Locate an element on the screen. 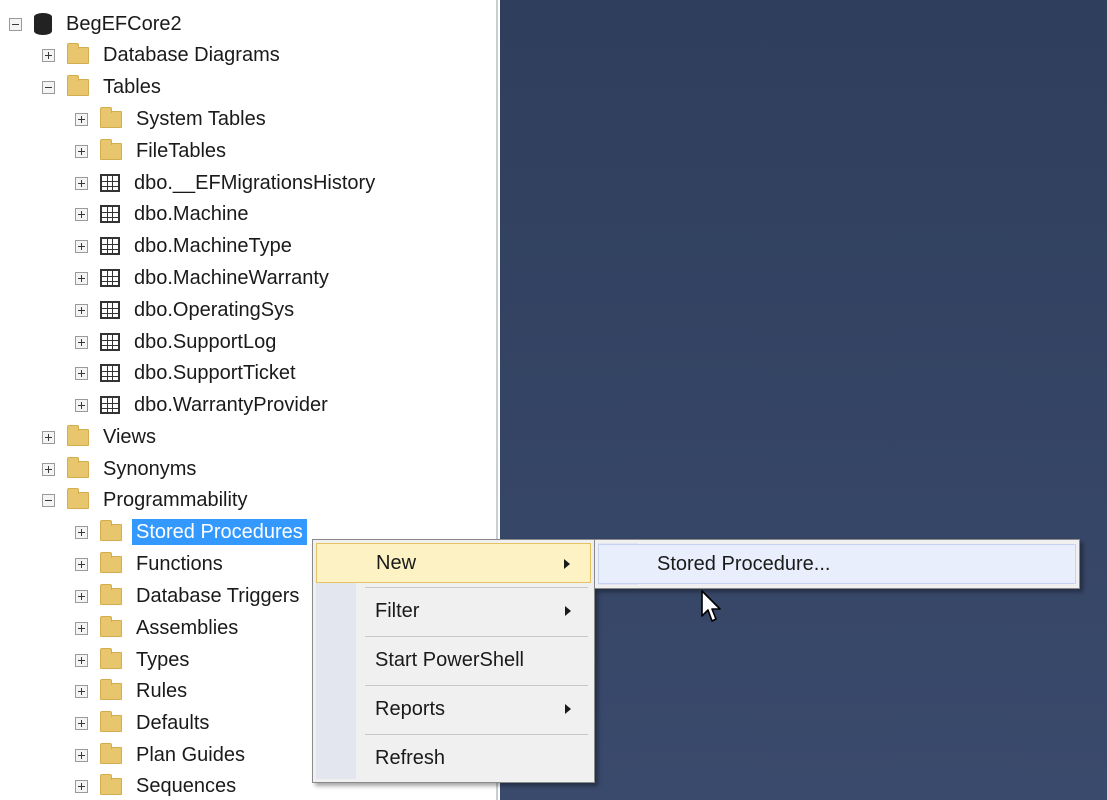  menu-item-reports: Reports is located at coordinates (453, 709).